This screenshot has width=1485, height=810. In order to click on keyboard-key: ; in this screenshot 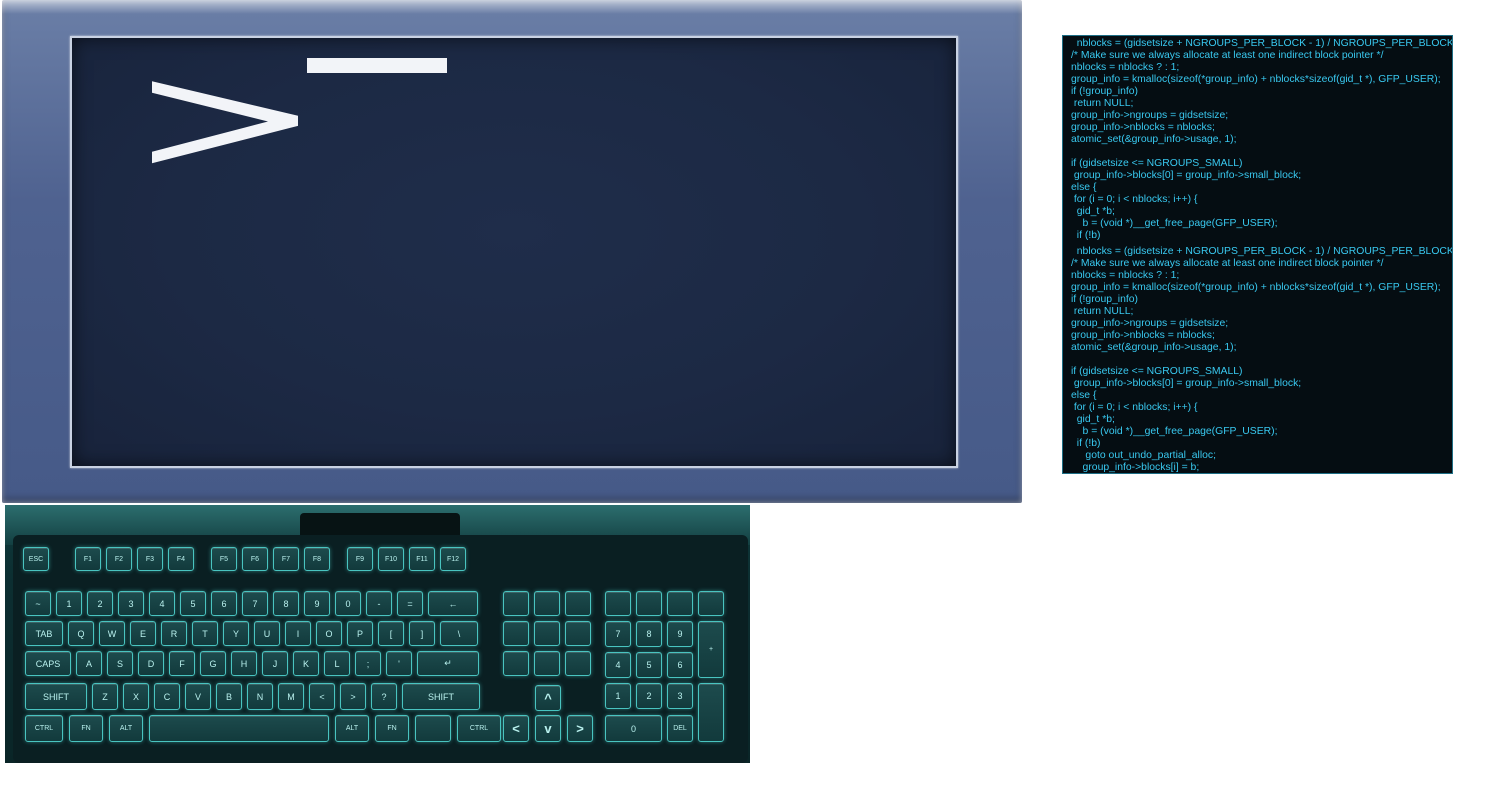, I will do `click(368, 663)`.